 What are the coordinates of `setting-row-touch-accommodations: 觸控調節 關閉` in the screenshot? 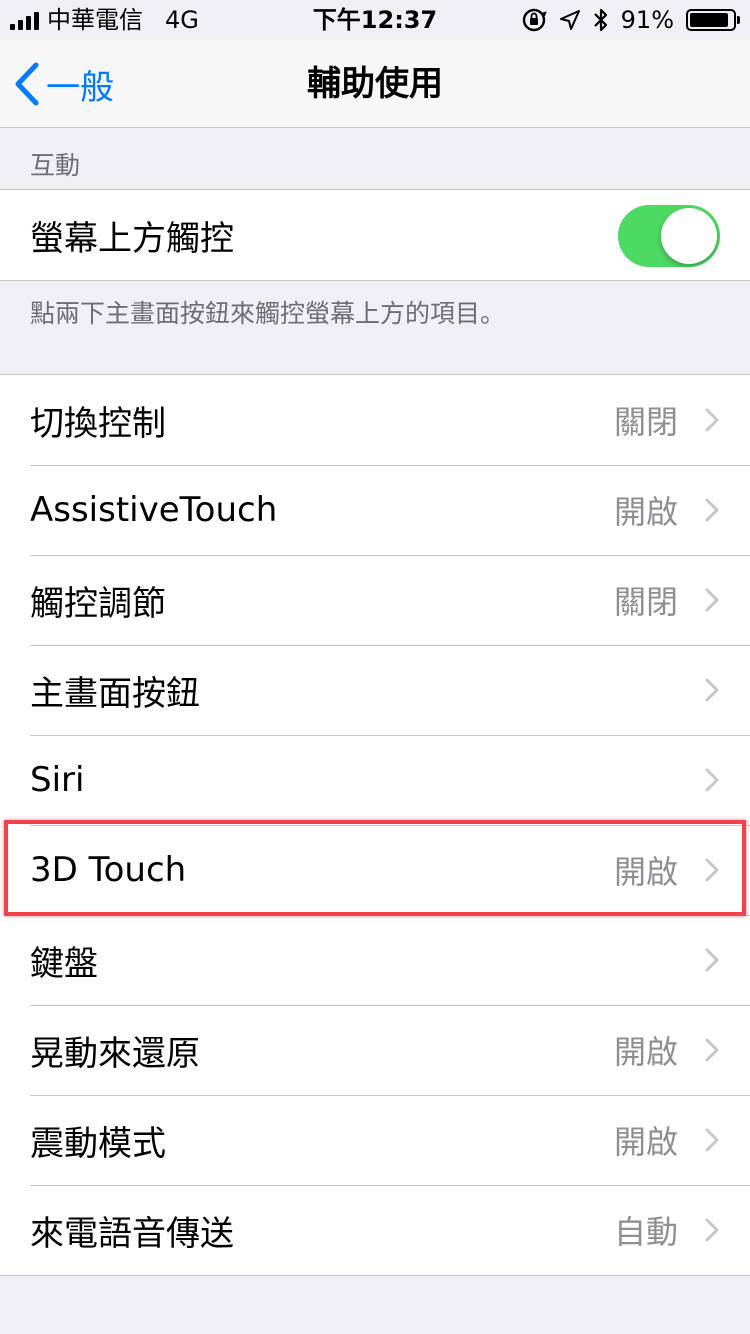 It's located at (375, 600).